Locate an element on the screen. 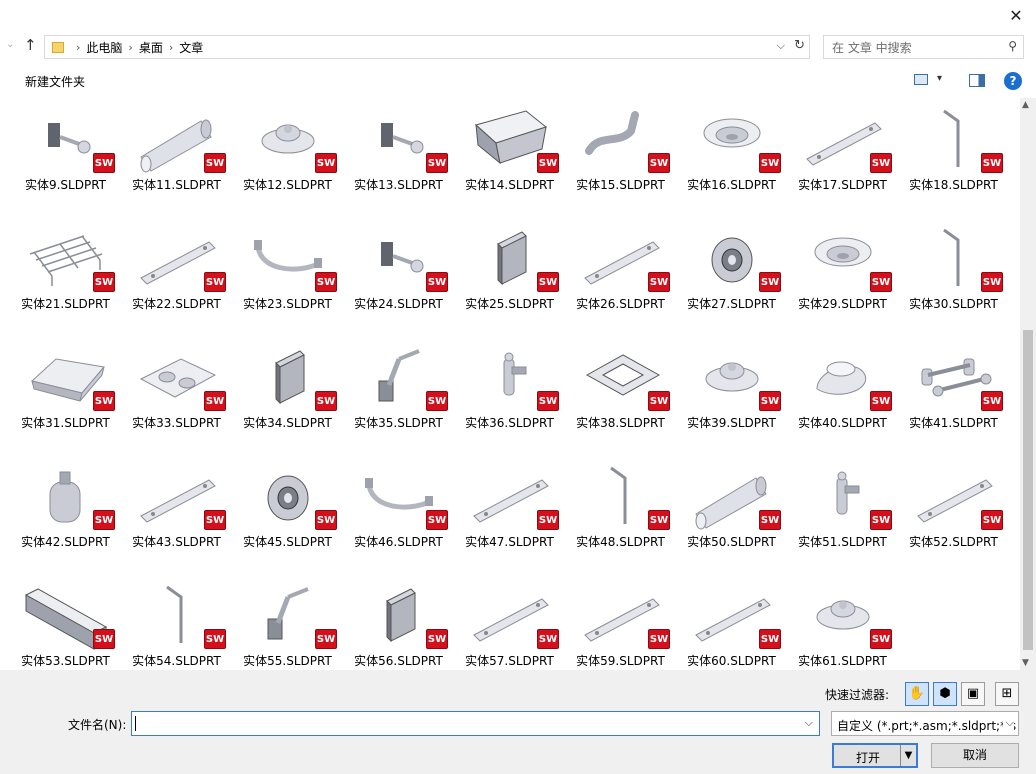 The width and height of the screenshot is (1036, 774). file-item: SW 实体14.SLDPRT is located at coordinates (509, 162).